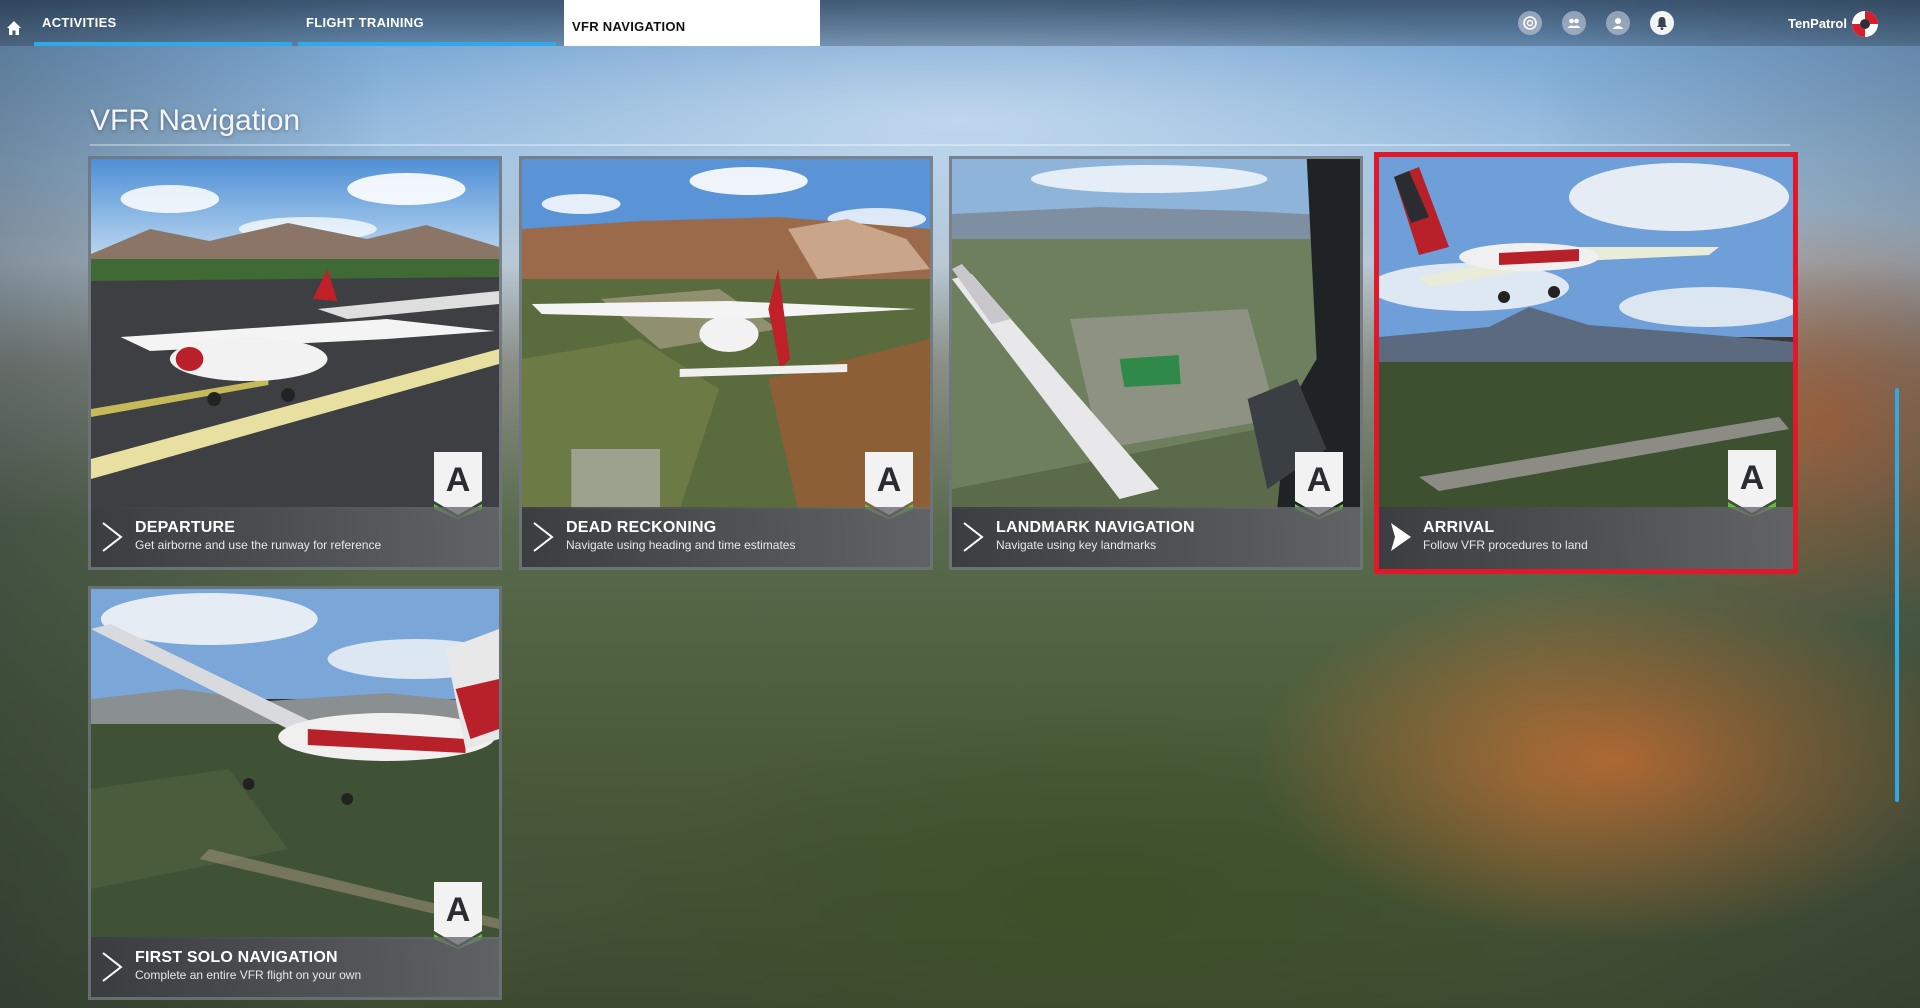 This screenshot has height=1008, width=1920. I want to click on home-icon, so click(14, 28).